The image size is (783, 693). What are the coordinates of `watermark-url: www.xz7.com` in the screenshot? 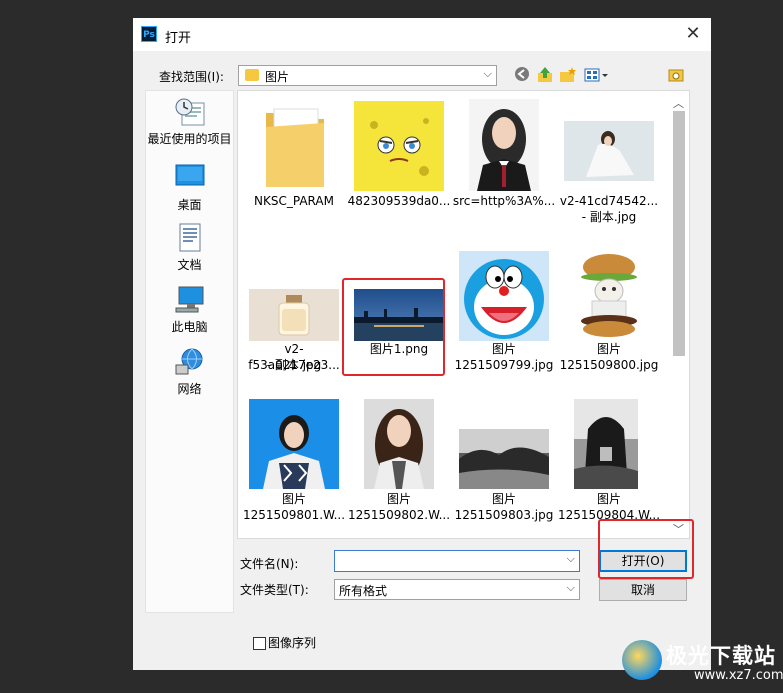 It's located at (738, 675).